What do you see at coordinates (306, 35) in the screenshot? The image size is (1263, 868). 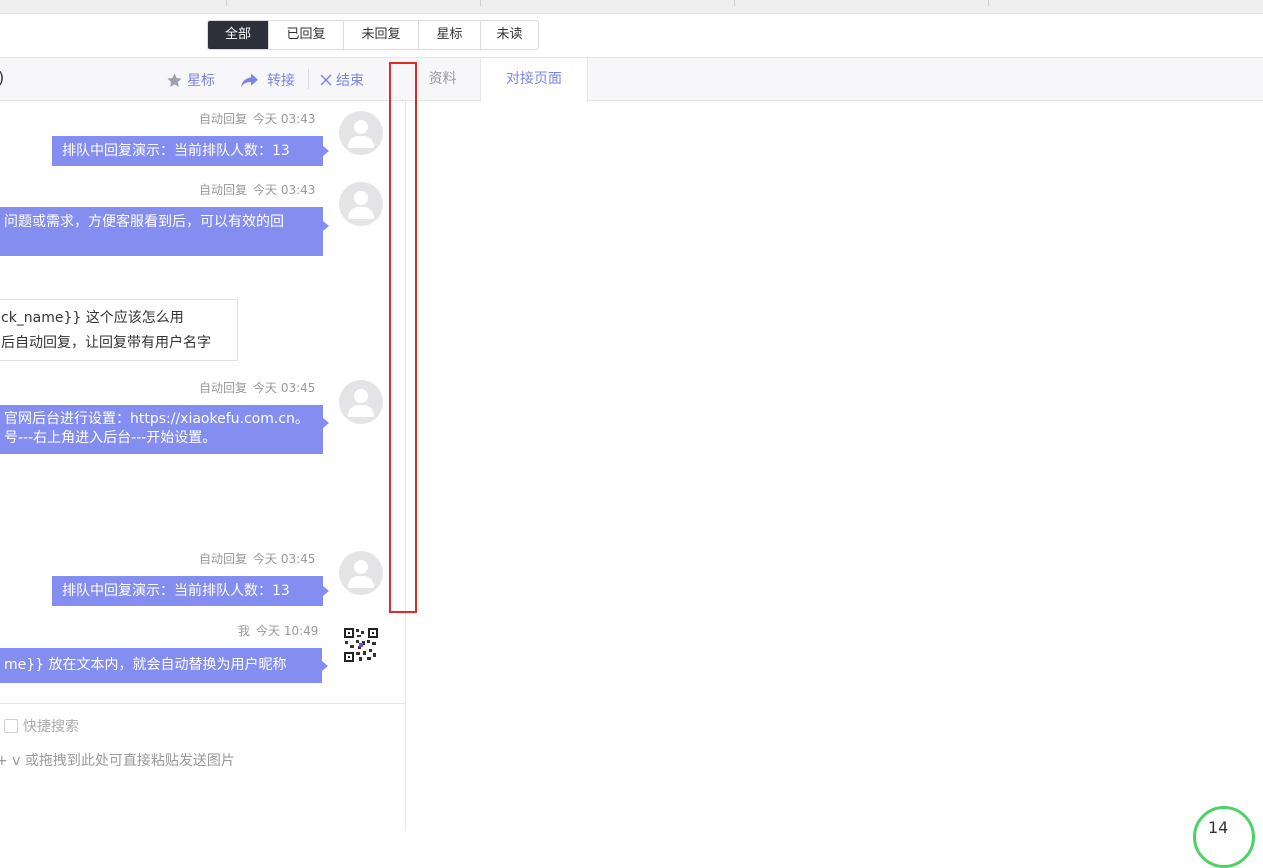 I see `filter-tab-replied: 已回复` at bounding box center [306, 35].